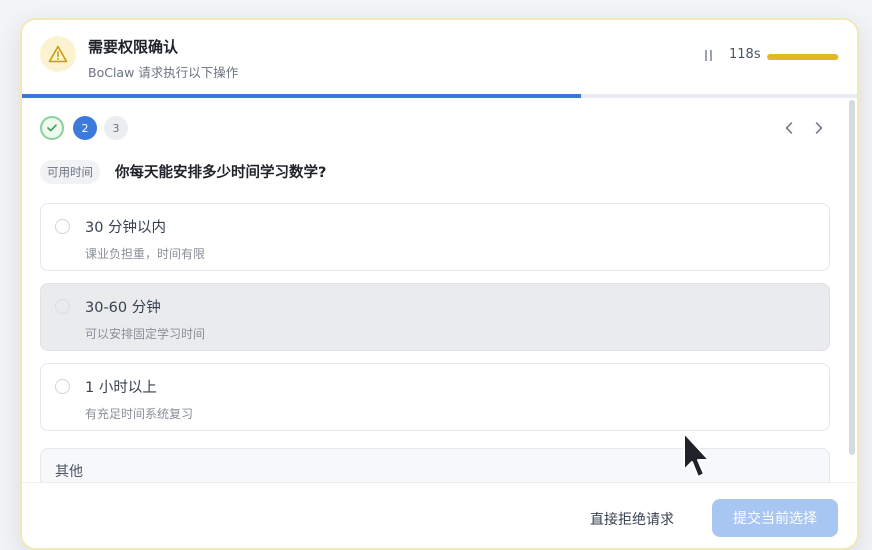 The width and height of the screenshot is (872, 550). Describe the element at coordinates (302, 96) in the screenshot. I see `question-progress-fill` at that location.